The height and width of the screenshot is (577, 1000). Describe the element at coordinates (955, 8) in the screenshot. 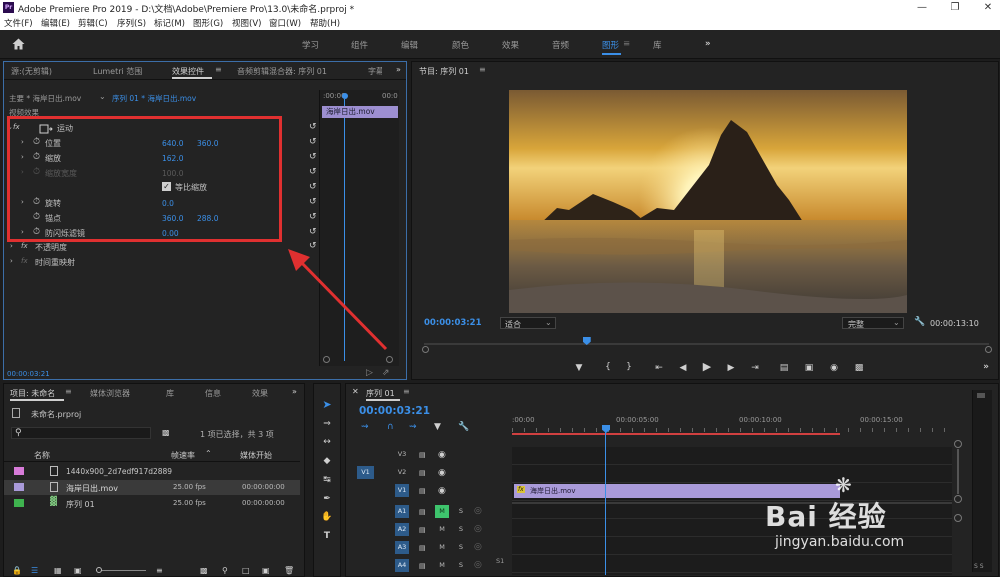

I see `restore-icon: ❐` at that location.